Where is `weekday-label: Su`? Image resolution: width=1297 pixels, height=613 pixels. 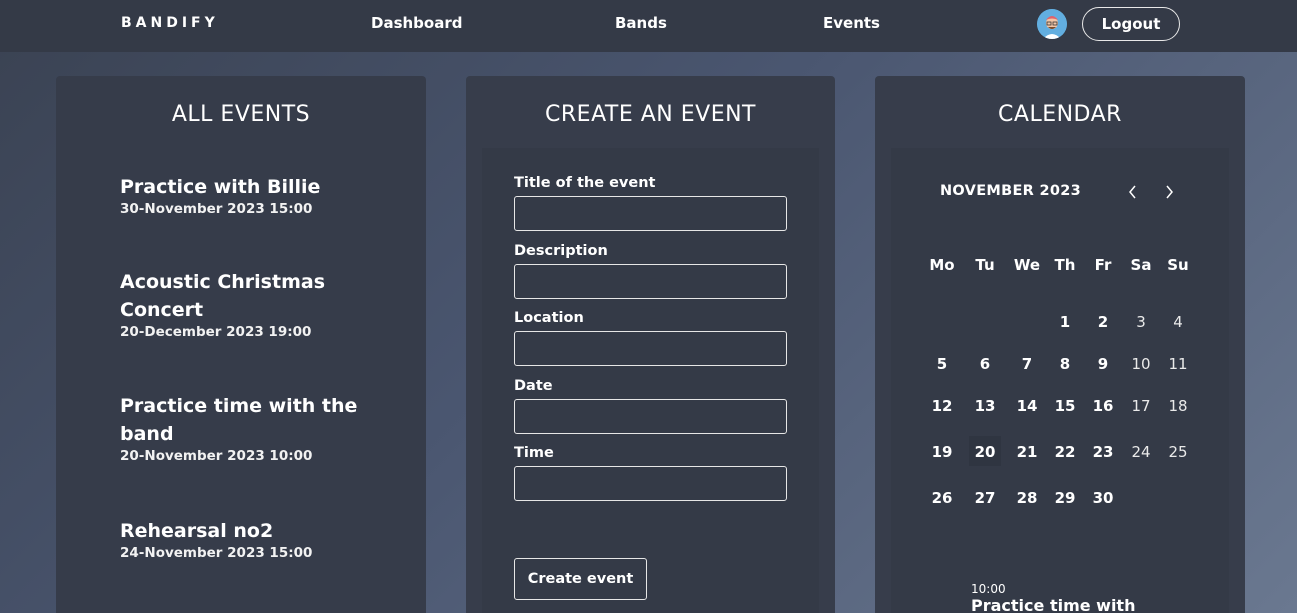 weekday-label: Su is located at coordinates (1178, 265).